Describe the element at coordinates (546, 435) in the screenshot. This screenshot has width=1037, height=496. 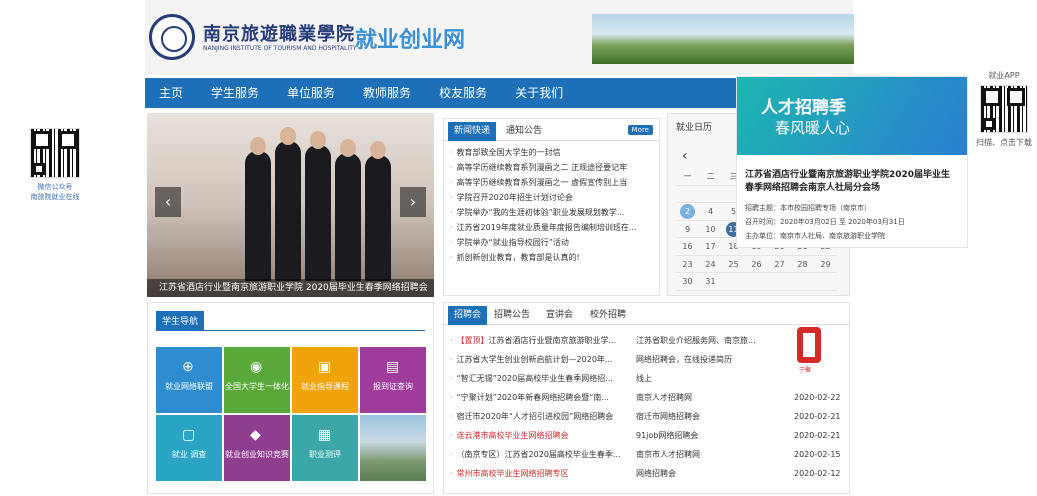
I see `recruit-title: 连云港市高校毕业生网络招聘会` at that location.